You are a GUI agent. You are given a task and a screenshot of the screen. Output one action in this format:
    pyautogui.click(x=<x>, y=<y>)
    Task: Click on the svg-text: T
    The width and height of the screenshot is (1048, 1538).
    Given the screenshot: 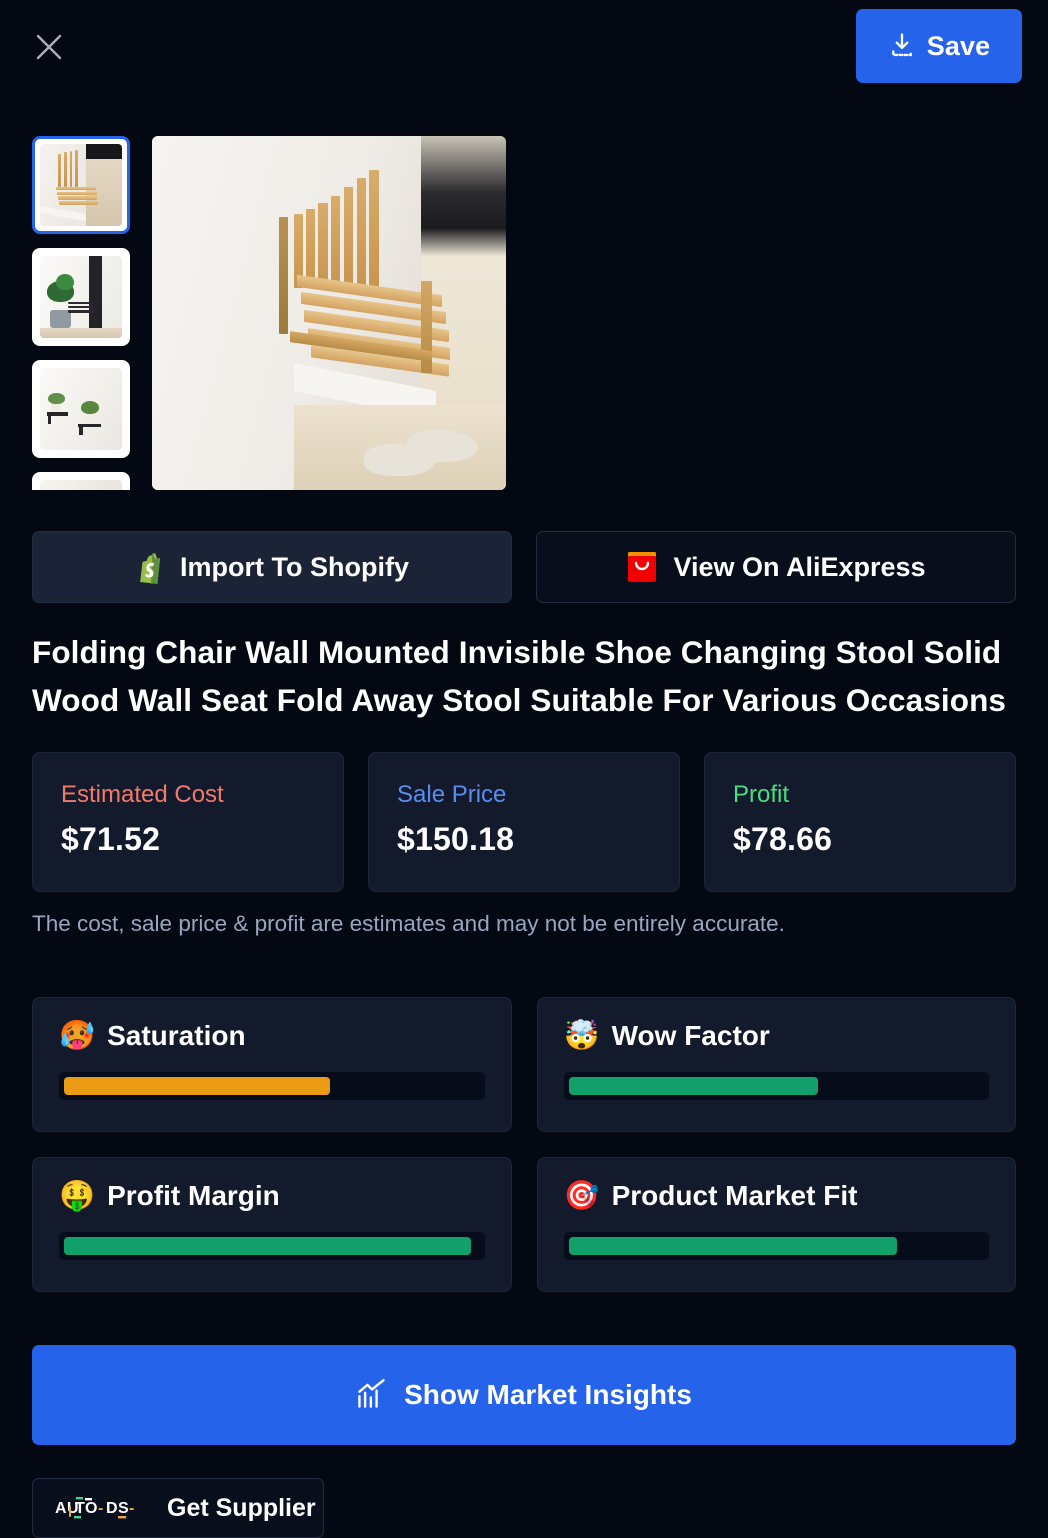 What is the action you would take?
    pyautogui.click(x=80, y=1508)
    